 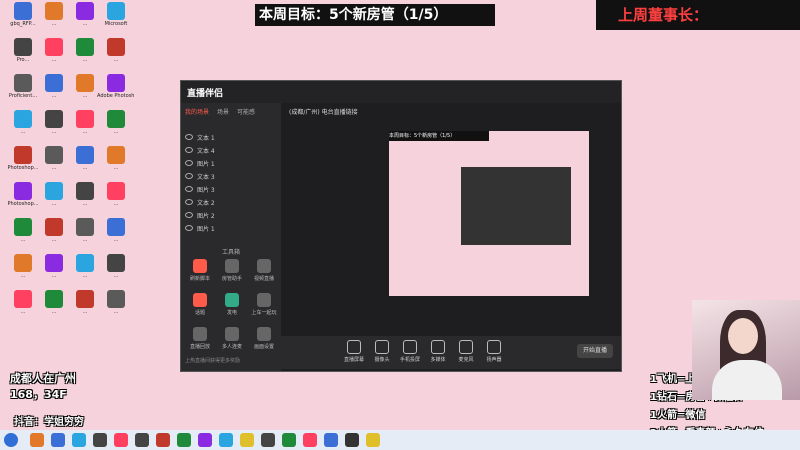 What do you see at coordinates (200, 189) in the screenshot?
I see `source-item: 图片 3` at bounding box center [200, 189].